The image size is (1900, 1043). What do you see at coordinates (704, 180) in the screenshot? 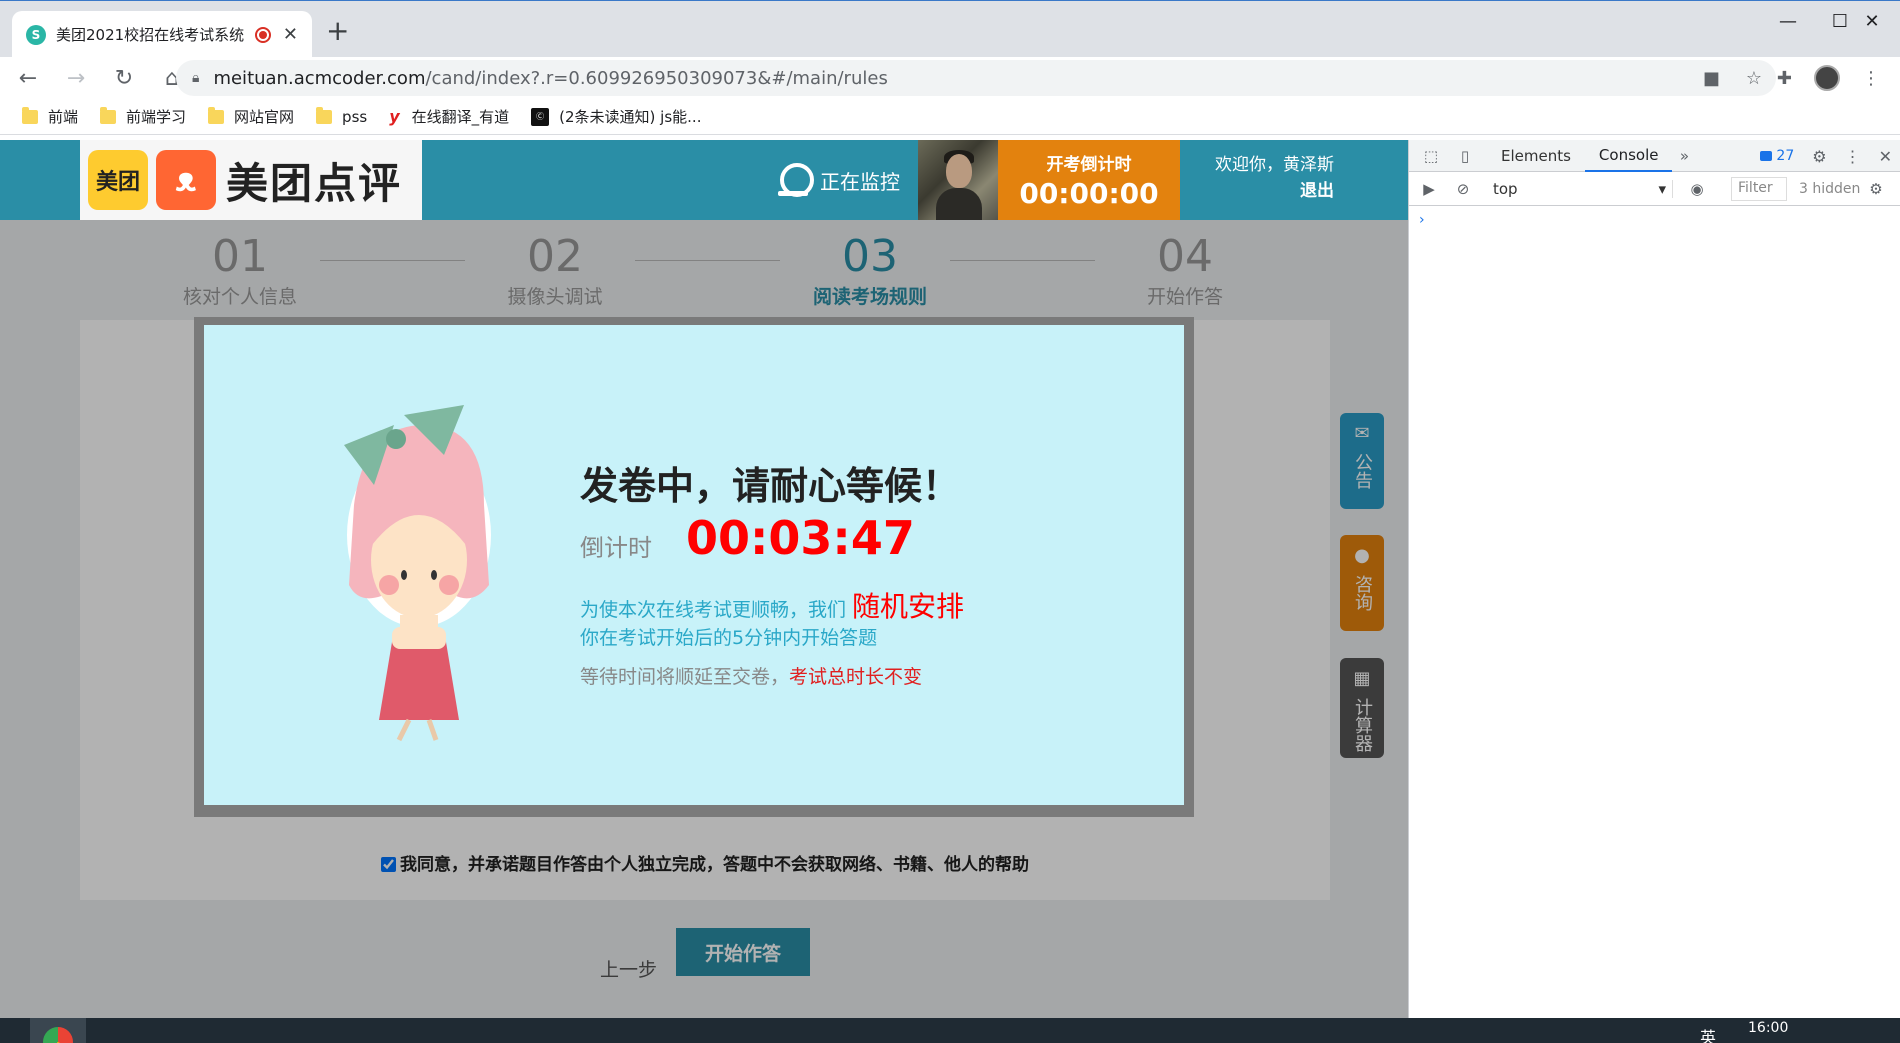
I see `page-header: 美团 ᴥ 美团点评 正在监控 开考倒计时 00:00:00 欢迎你，黄泽斯 退出` at bounding box center [704, 180].